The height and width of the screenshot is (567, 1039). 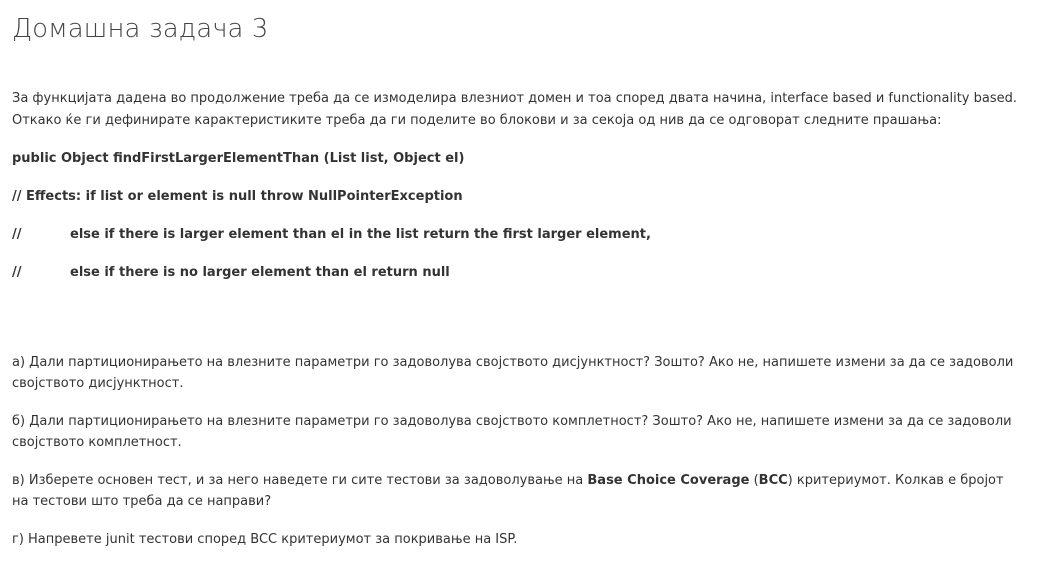 I want to click on question-c-bold-2: BCC, so click(x=773, y=480).